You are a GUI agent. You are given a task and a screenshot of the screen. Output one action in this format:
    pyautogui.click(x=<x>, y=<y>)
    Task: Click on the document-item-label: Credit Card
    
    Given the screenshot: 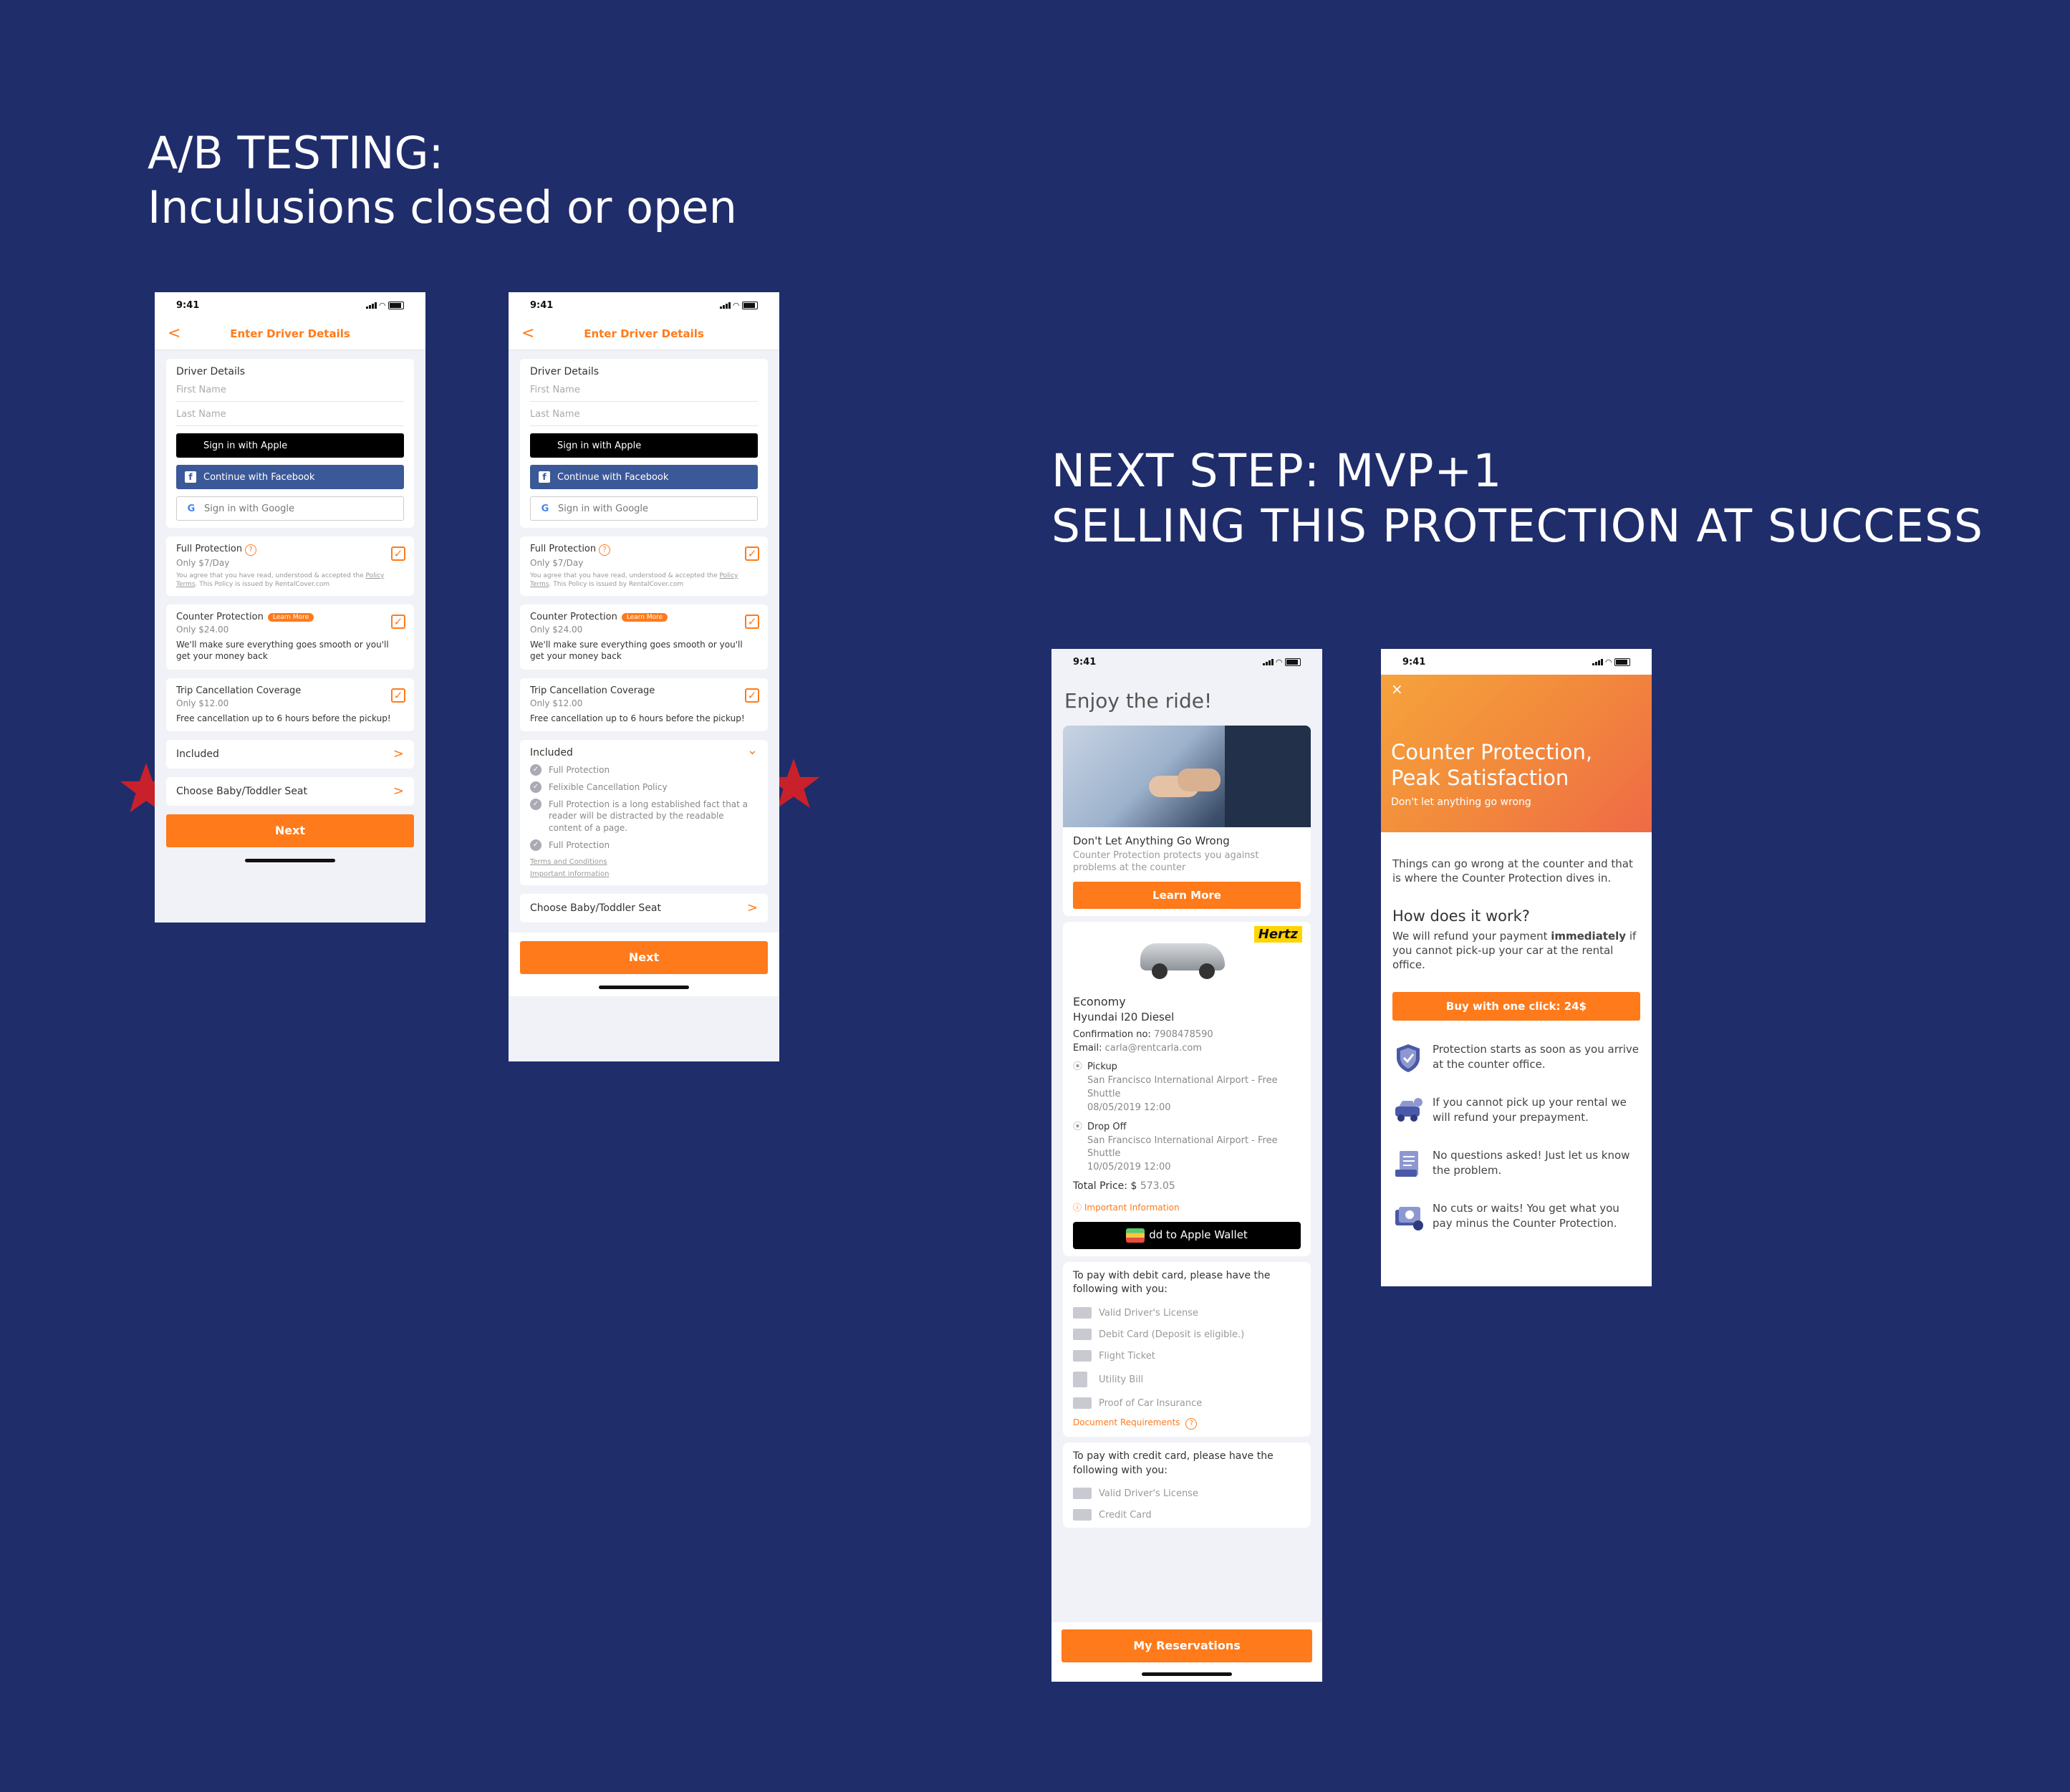 What is the action you would take?
    pyautogui.click(x=1125, y=1515)
    